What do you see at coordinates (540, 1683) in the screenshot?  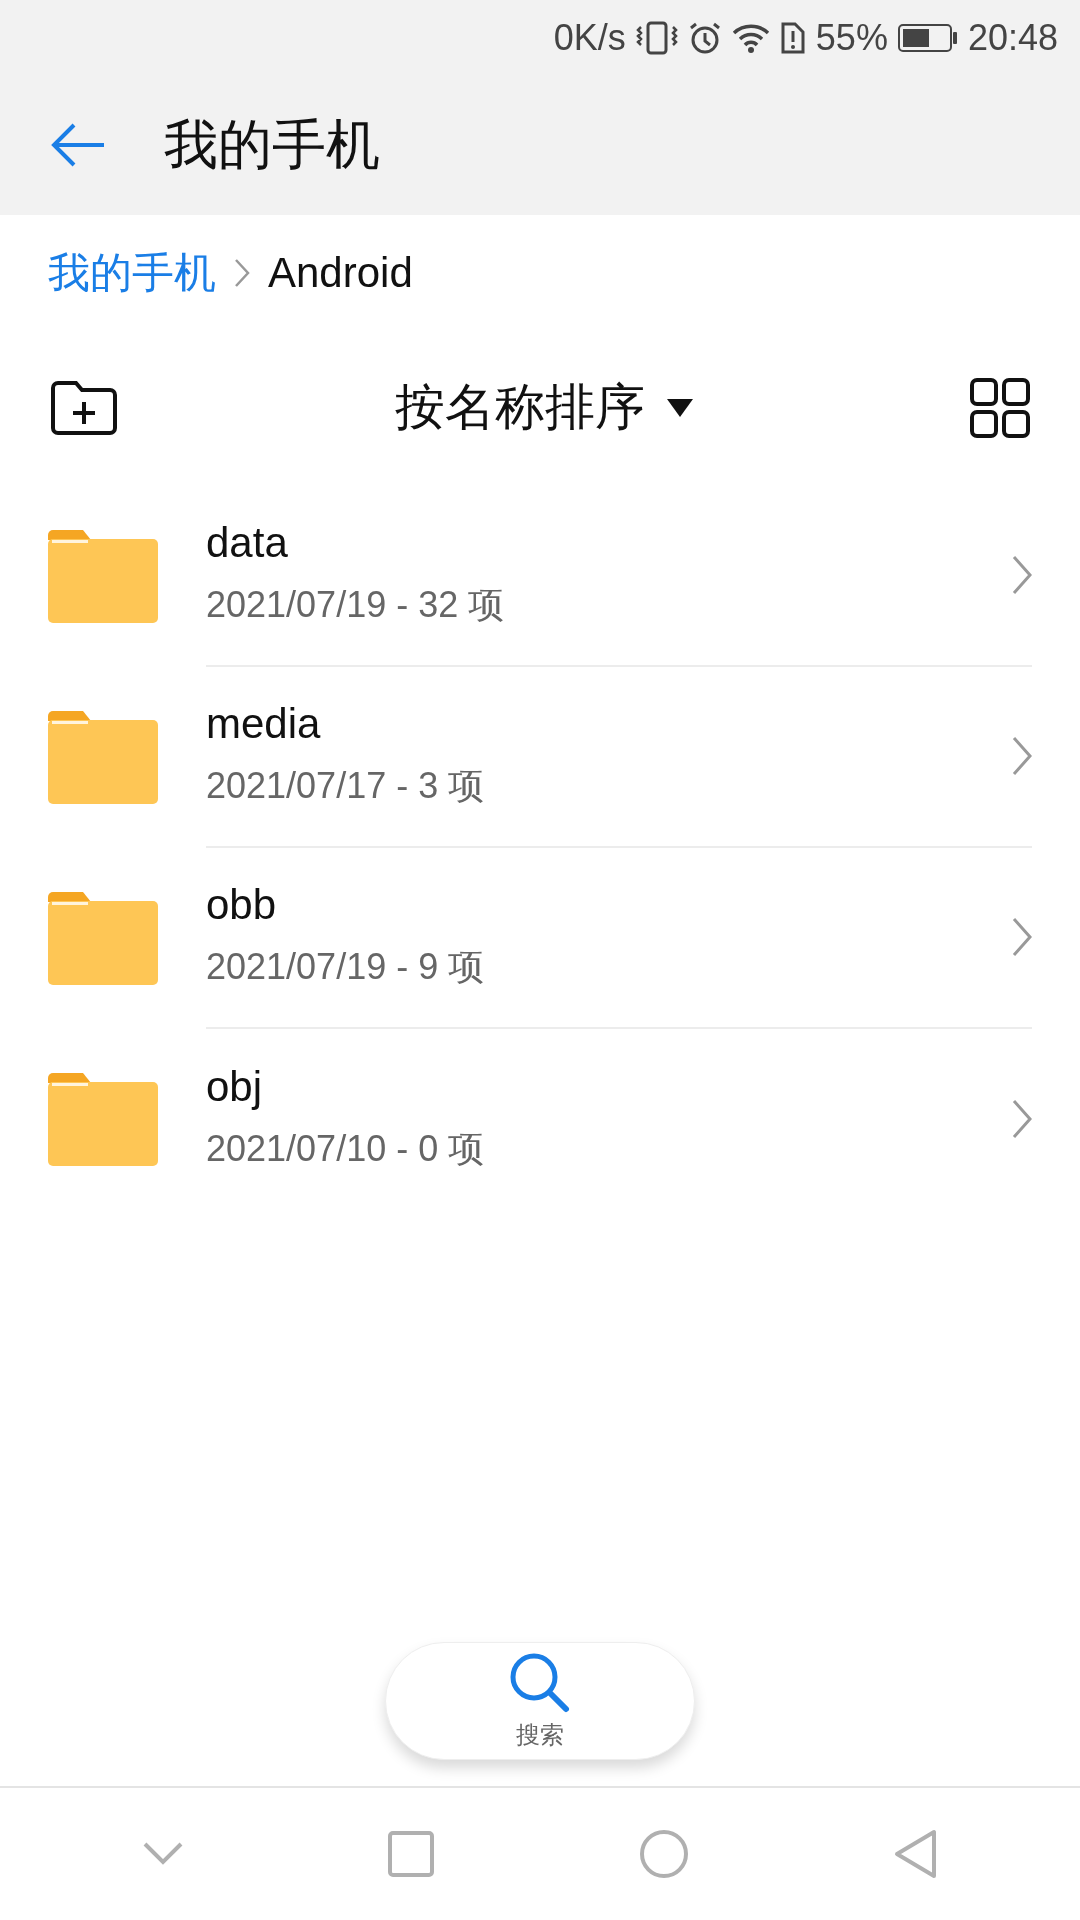 I see `search-icon` at bounding box center [540, 1683].